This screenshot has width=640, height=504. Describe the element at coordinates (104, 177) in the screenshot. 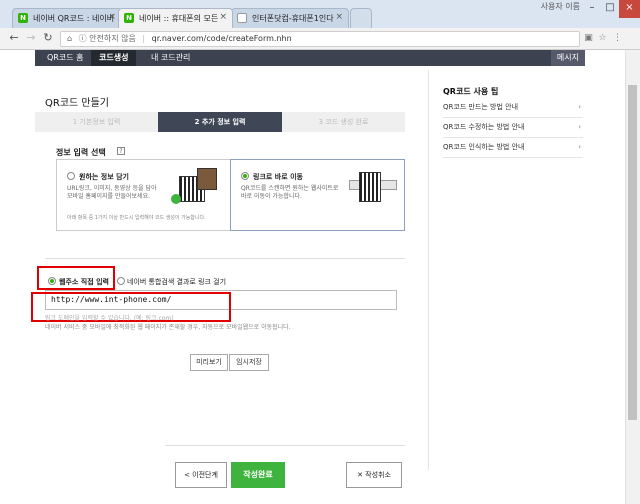

I see `card-title: 원하는 정보 담기` at that location.